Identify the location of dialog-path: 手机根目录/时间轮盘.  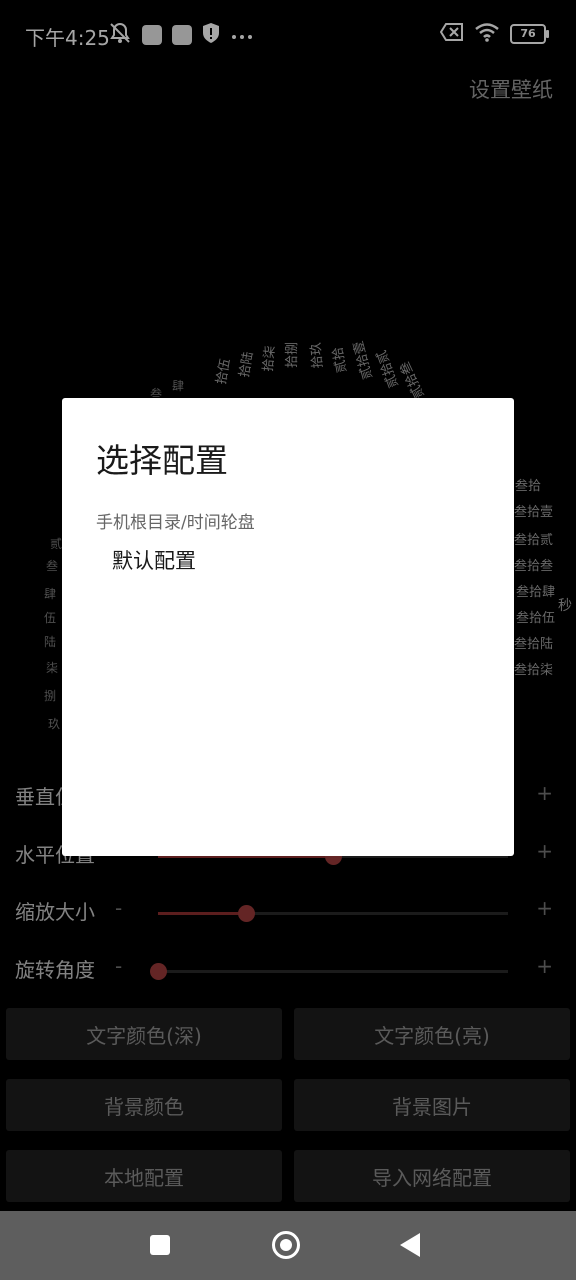
(175, 523).